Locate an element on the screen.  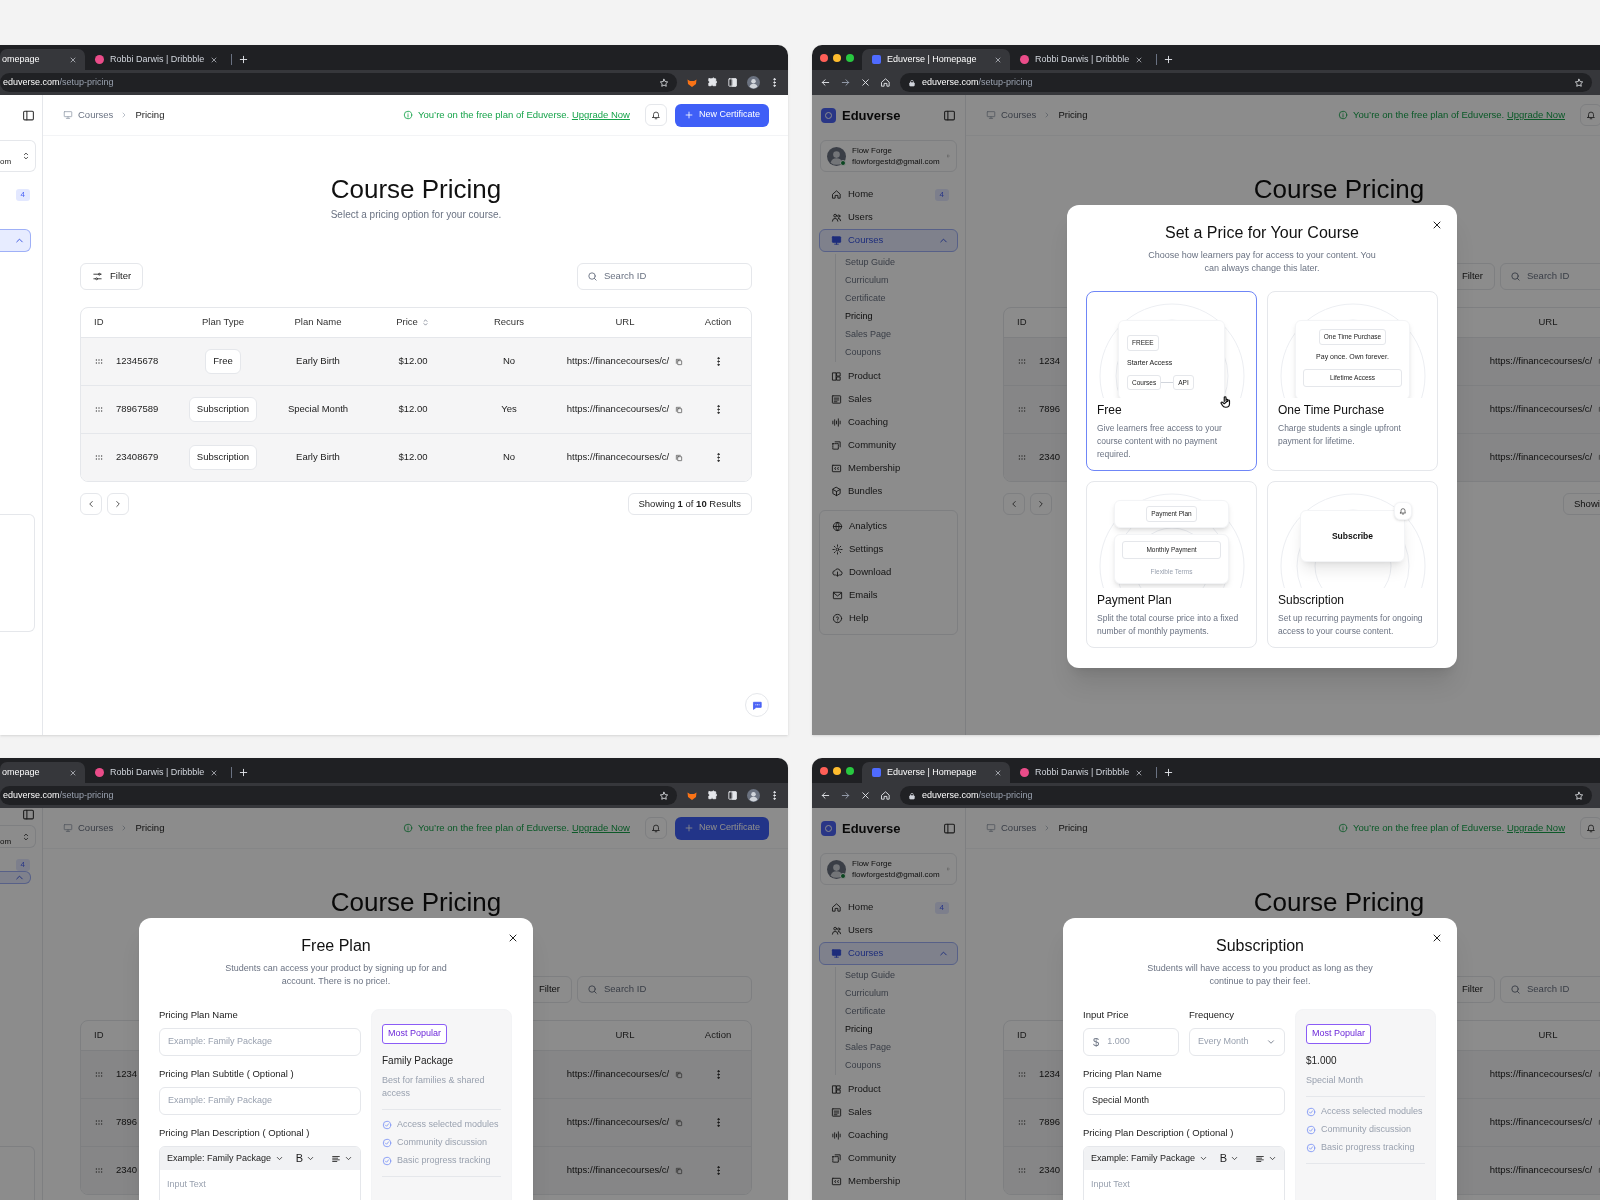
nav-item: Help is located at coordinates (888, 618).